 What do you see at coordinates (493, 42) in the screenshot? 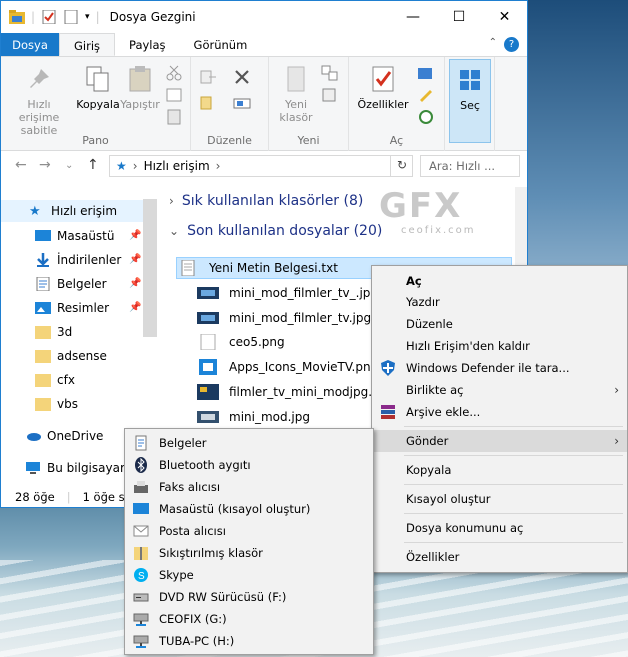
I see `collapse-ribbon-icon: ⌃` at bounding box center [493, 42].